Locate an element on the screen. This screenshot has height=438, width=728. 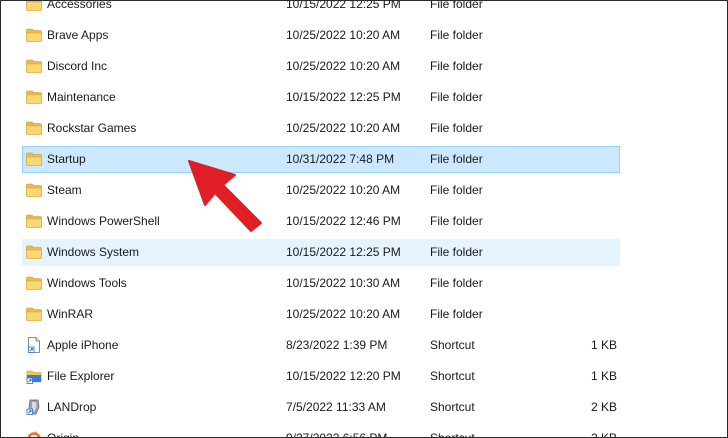
file-name: Steam is located at coordinates (64, 190).